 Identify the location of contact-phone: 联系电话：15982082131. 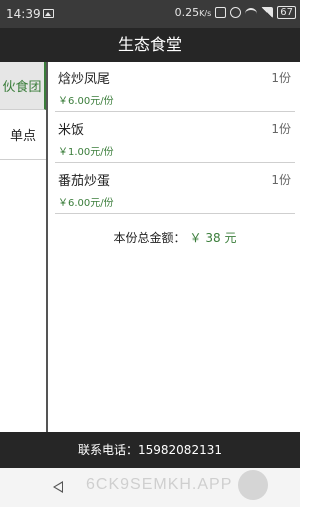
(150, 450).